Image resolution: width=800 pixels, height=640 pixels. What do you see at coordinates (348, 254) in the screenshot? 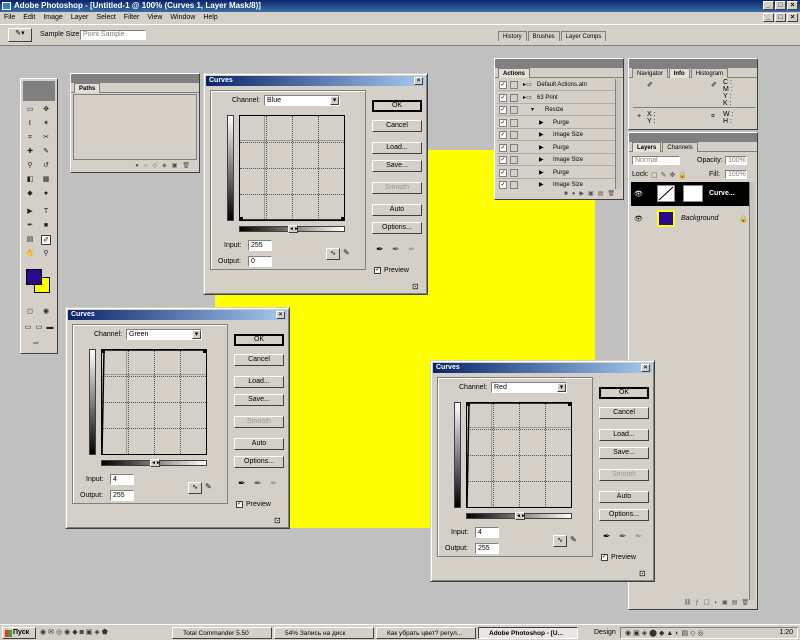
I see `pencil-tool-icon: ✎` at bounding box center [348, 254].